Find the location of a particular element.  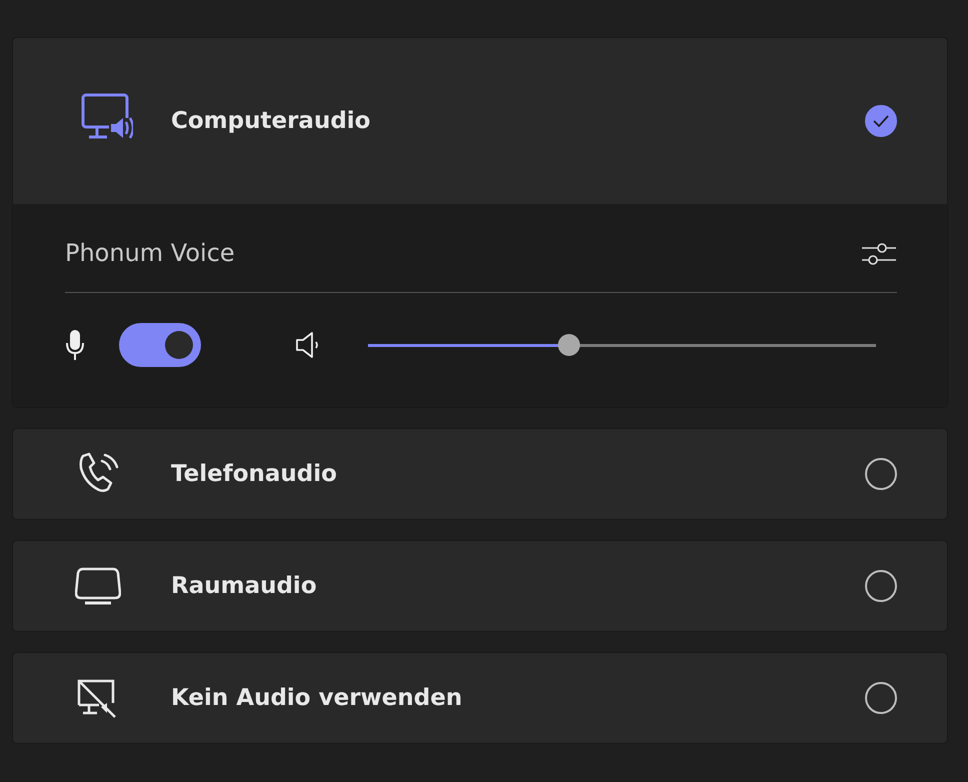

device-name: Phonum Voice is located at coordinates (150, 253).